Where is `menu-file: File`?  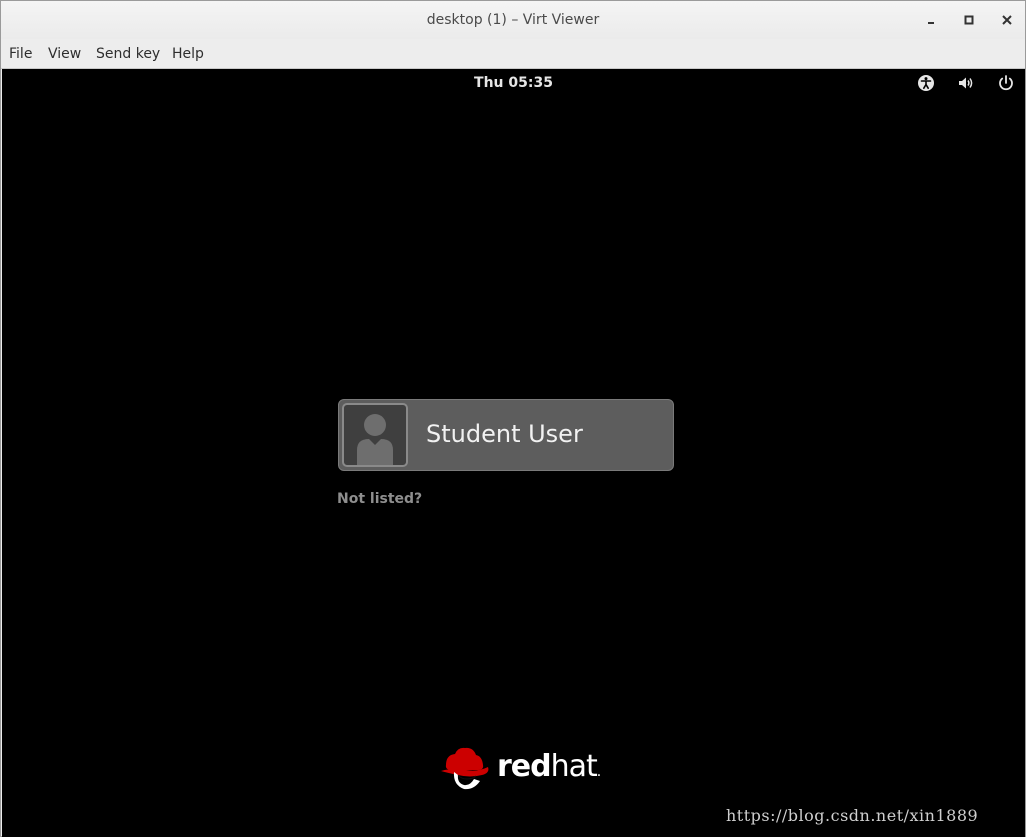
menu-file: File is located at coordinates (20, 54).